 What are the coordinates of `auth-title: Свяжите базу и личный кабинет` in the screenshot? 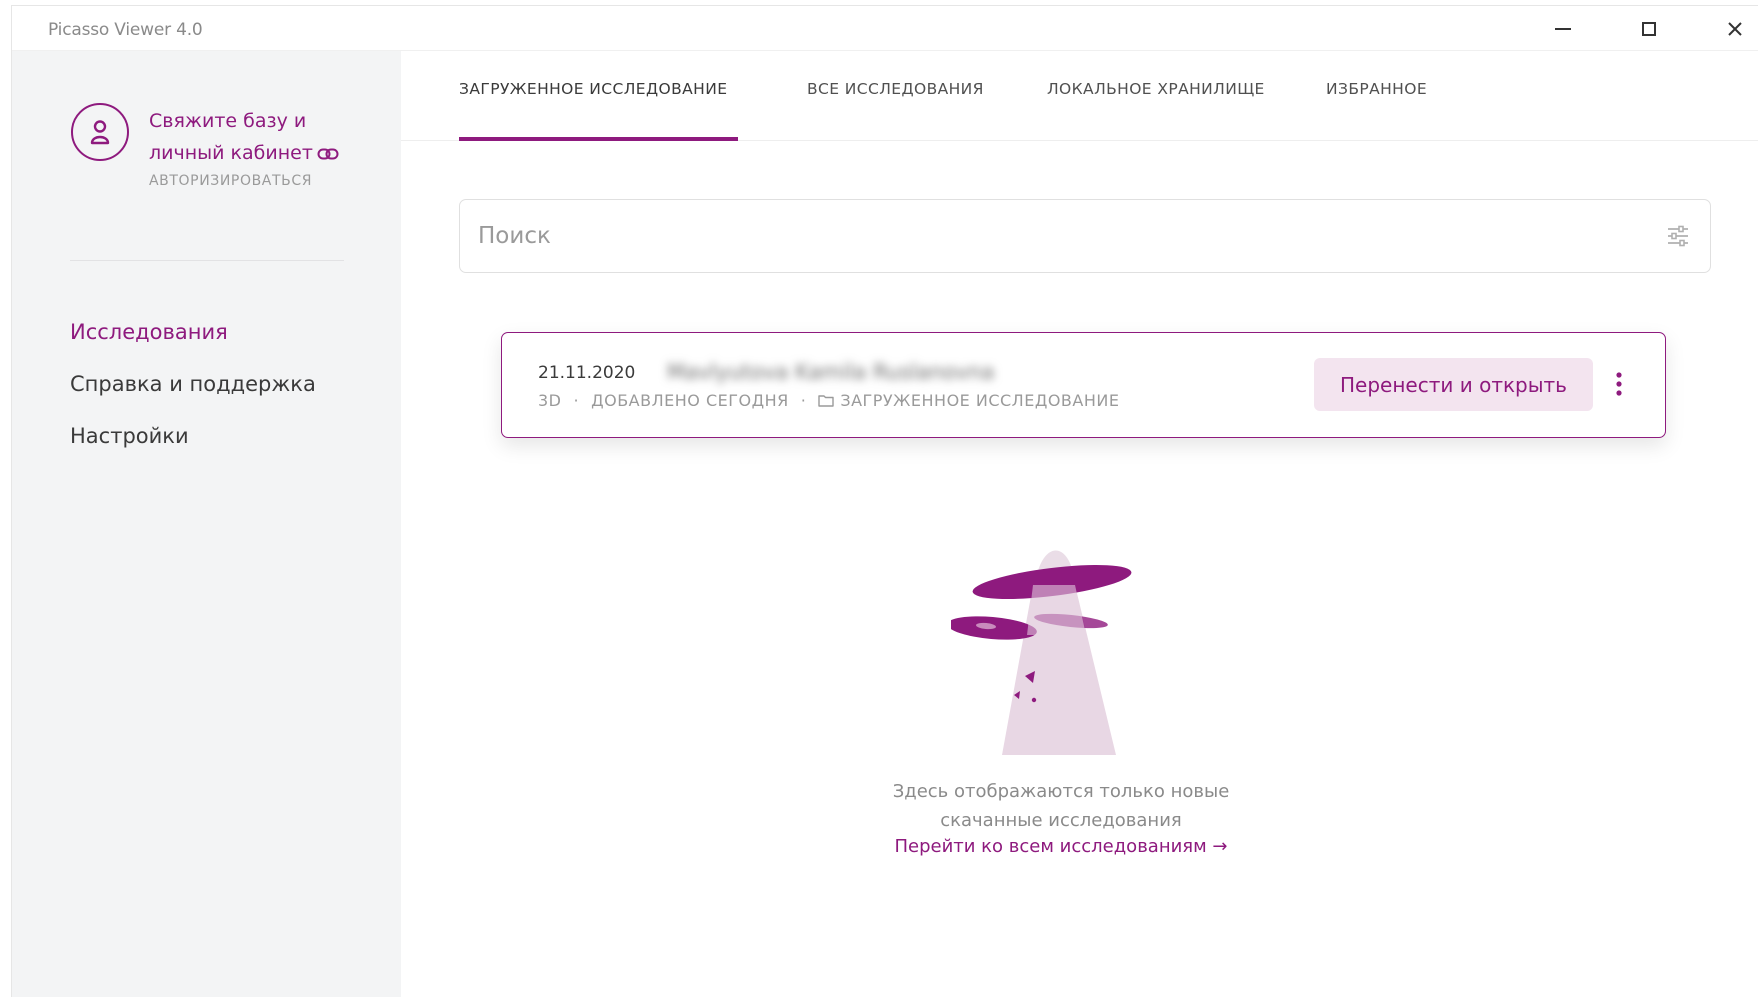 It's located at (259, 137).